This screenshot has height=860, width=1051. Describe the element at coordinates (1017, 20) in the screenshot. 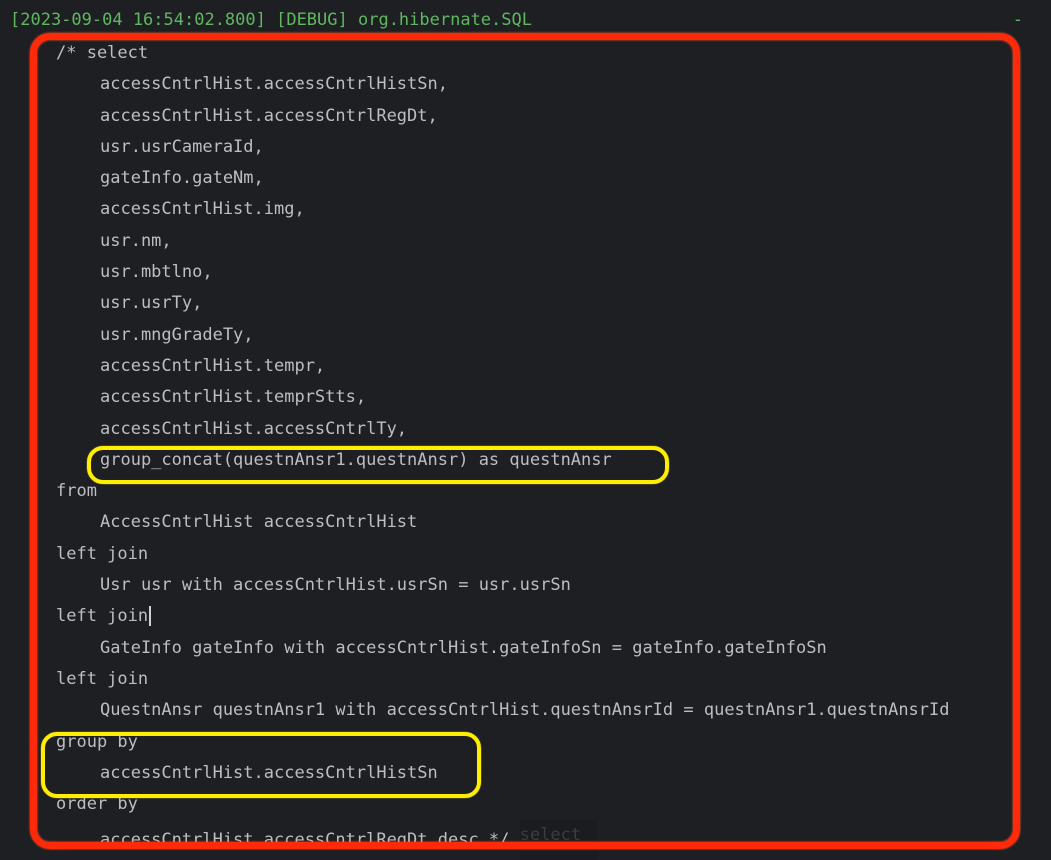

I see `log-header-trailing-dash: -` at that location.